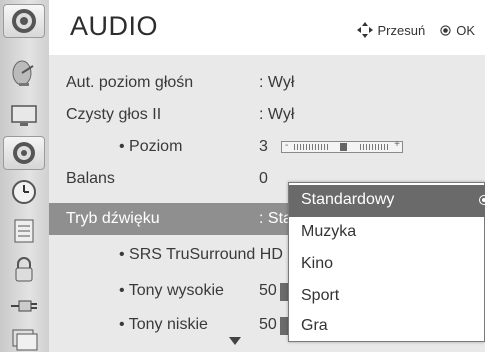 The height and width of the screenshot is (356, 485). What do you see at coordinates (205, 254) in the screenshot?
I see `row-label: • SRS TruSurround HD :` at bounding box center [205, 254].